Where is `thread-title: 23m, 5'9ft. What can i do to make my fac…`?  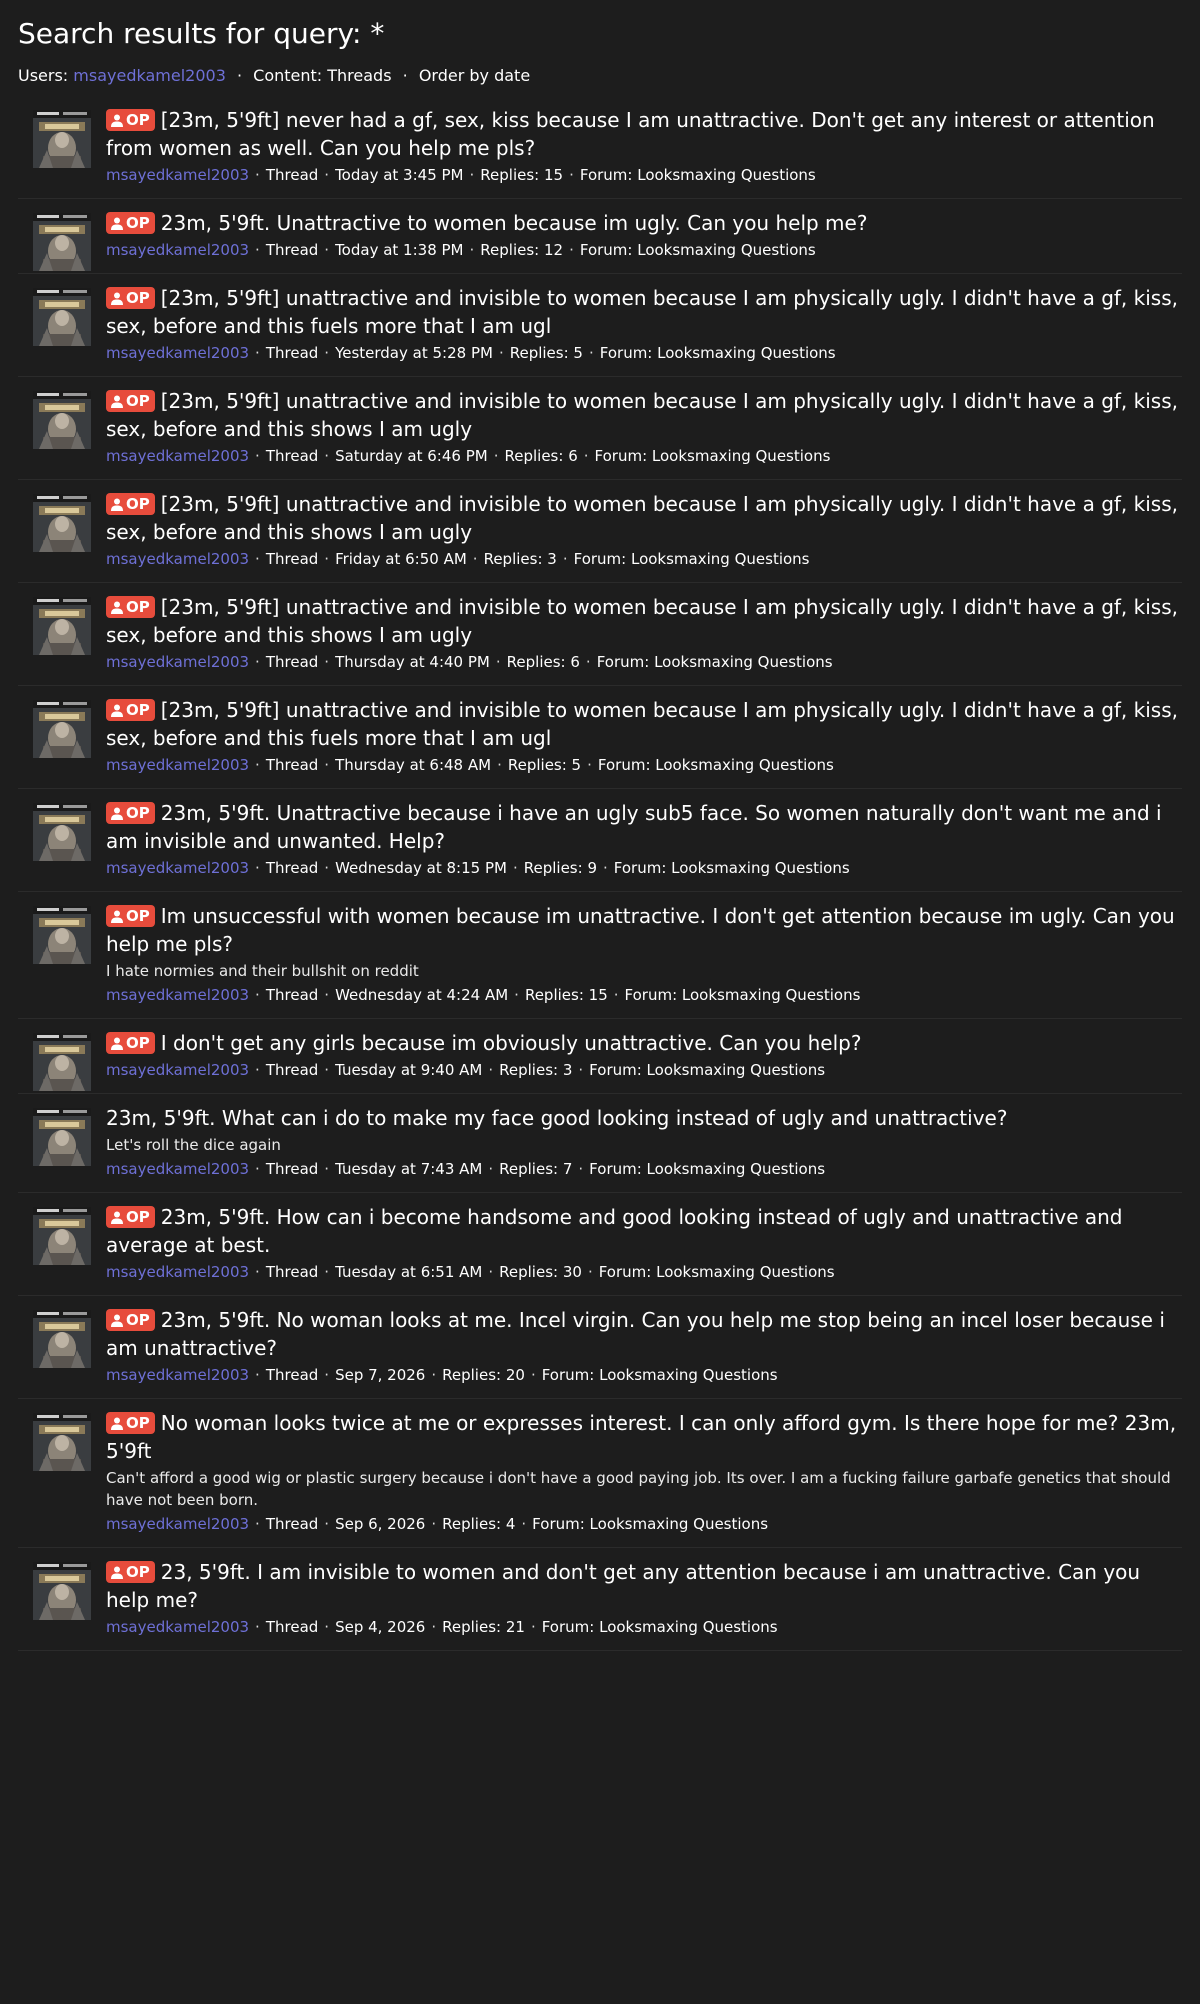 thread-title: 23m, 5'9ft. What can i do to make my fac… is located at coordinates (644, 1118).